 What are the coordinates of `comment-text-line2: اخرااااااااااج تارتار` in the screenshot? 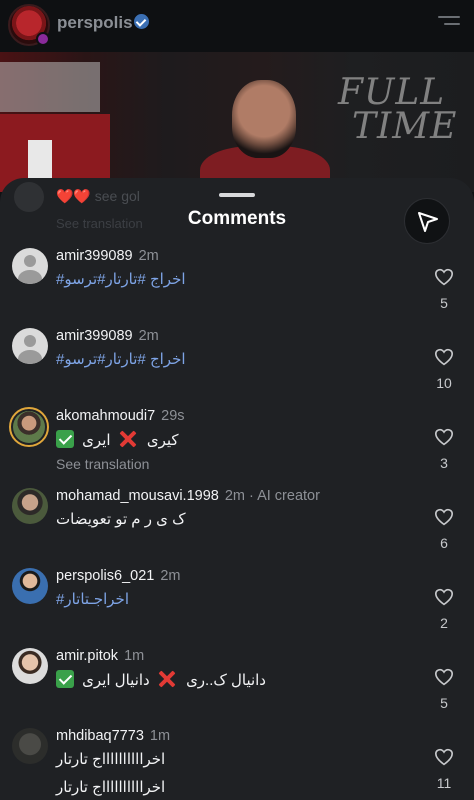 It's located at (110, 787).